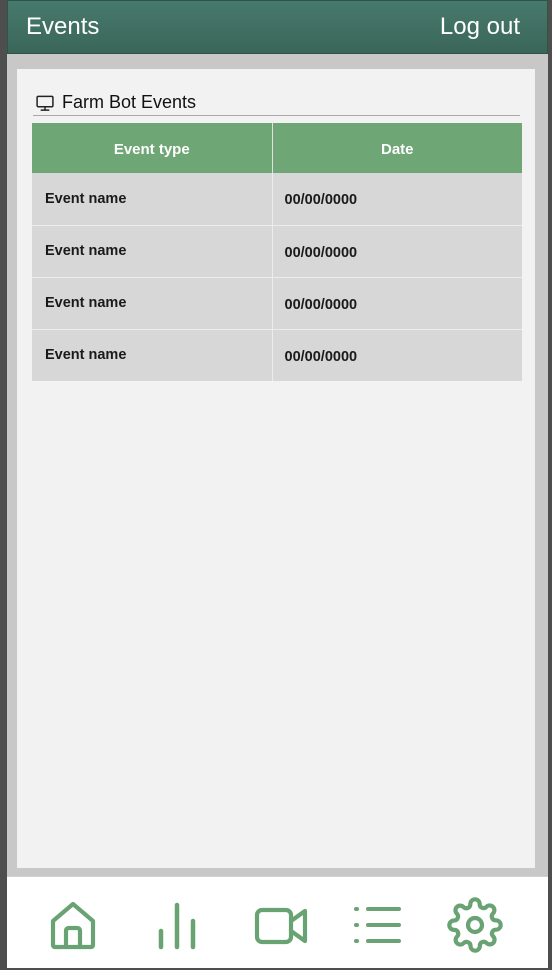 The width and height of the screenshot is (552, 970). I want to click on bar-chart-icon, so click(177, 926).